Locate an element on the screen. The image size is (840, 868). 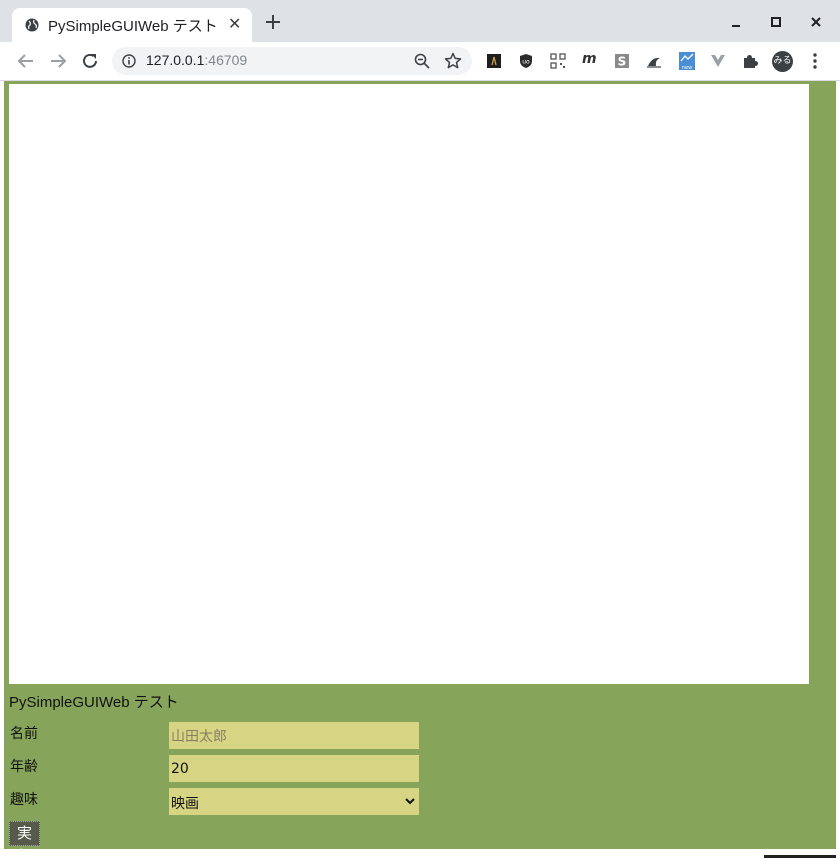
info-icon is located at coordinates (129, 61).